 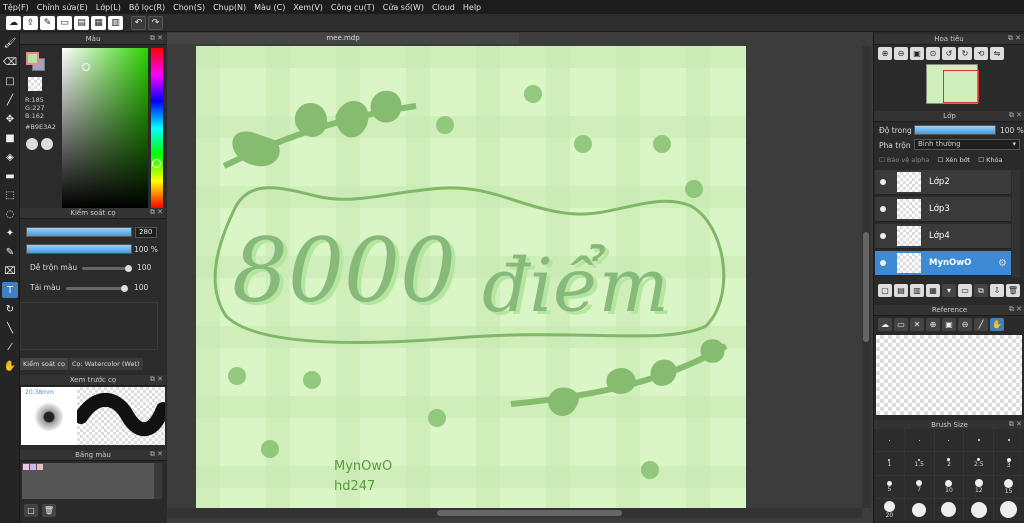 What do you see at coordinates (949, 324) in the screenshot?
I see `fit-icon: ▣` at bounding box center [949, 324].